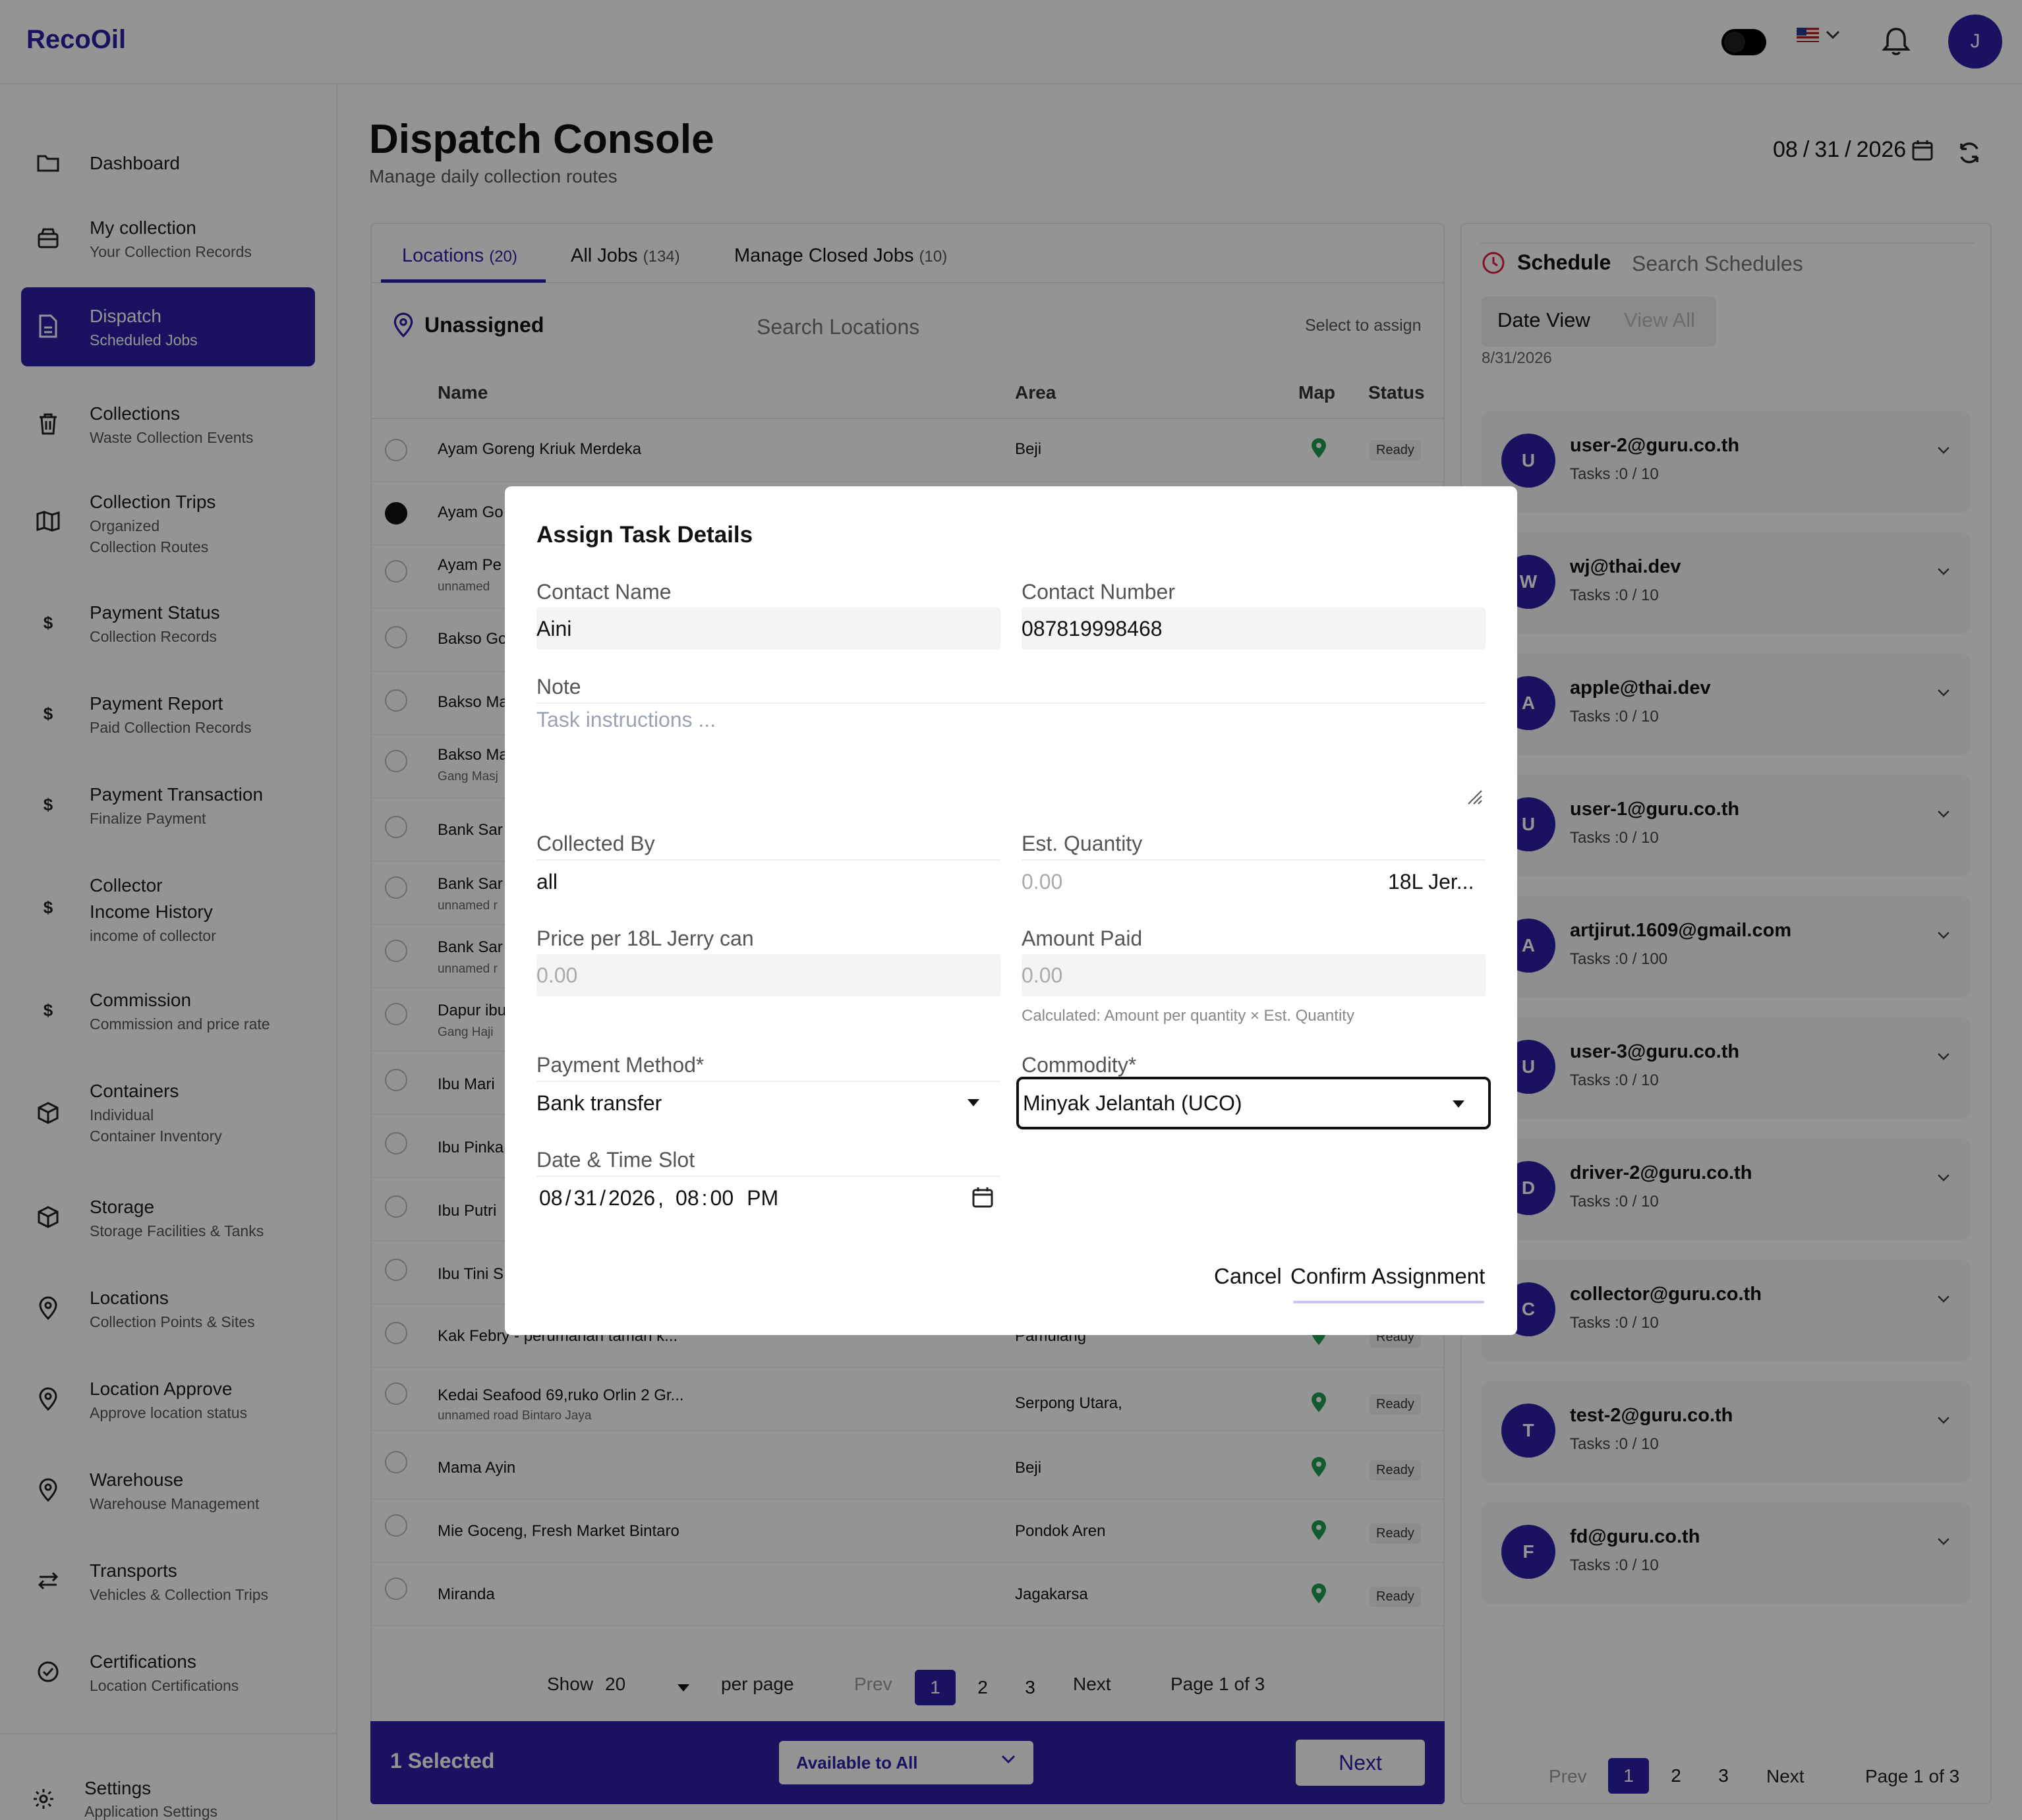 This screenshot has width=2022, height=1820. What do you see at coordinates (558, 686) in the screenshot?
I see `note-label: Note` at bounding box center [558, 686].